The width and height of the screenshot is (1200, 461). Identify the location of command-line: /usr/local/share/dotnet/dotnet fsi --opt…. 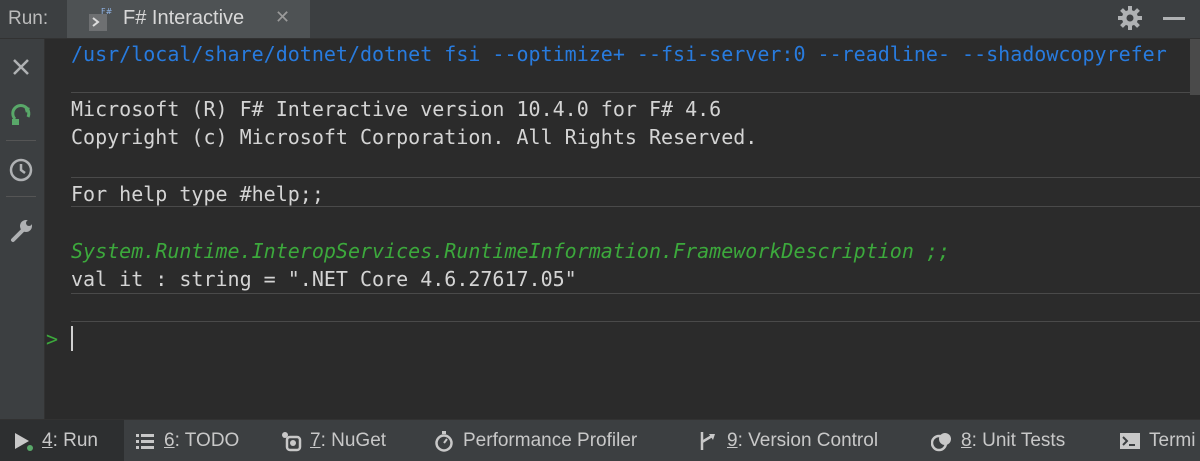
(619, 54).